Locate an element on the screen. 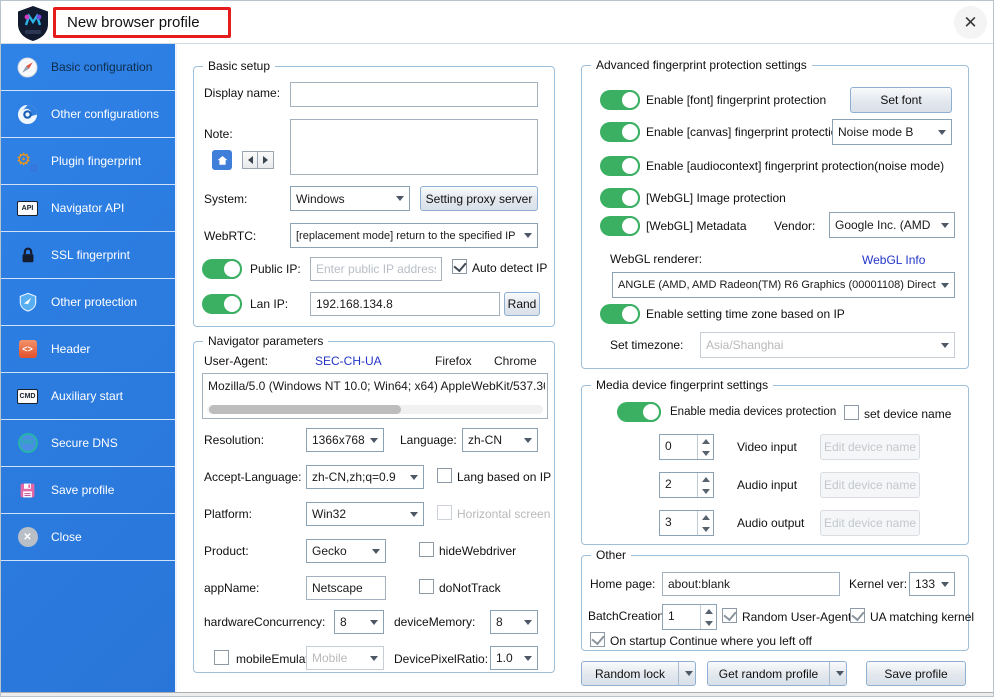 The image size is (994, 697). sidebar-item-header: Header is located at coordinates (88, 349).